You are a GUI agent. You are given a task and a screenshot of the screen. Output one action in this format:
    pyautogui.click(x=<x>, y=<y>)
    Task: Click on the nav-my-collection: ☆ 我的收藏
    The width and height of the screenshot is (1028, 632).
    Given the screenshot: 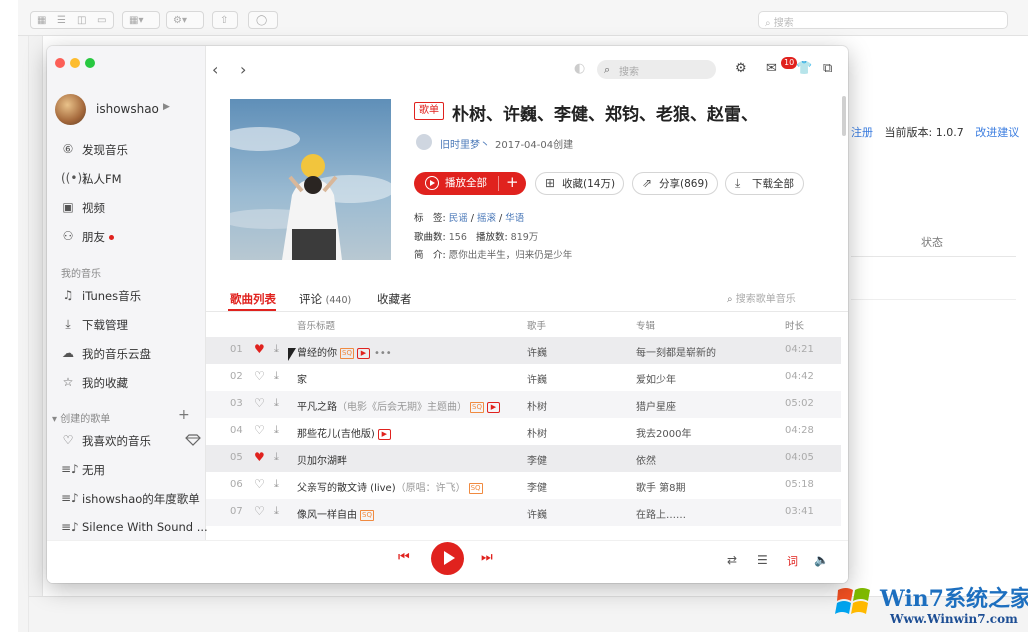 What is the action you would take?
    pyautogui.click(x=131, y=383)
    